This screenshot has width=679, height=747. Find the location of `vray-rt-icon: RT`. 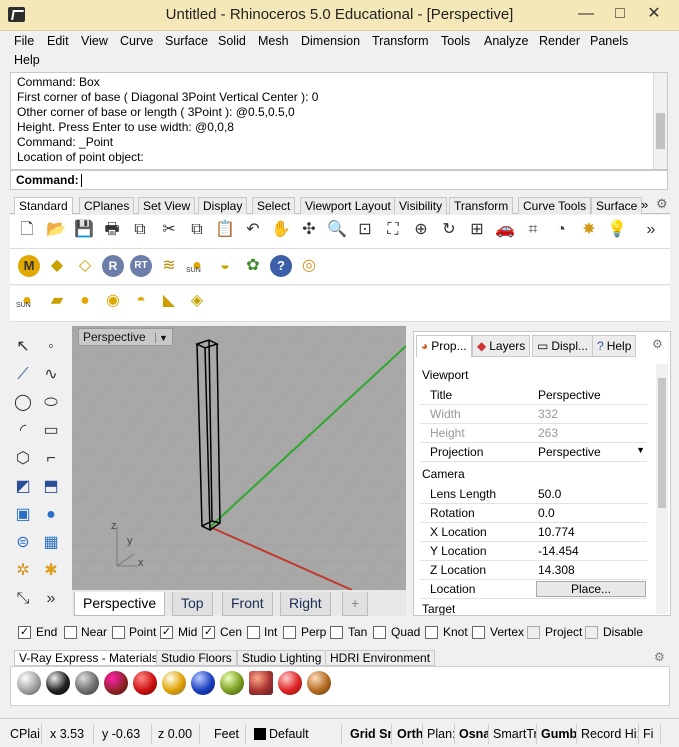

vray-rt-icon: RT is located at coordinates (141, 266).